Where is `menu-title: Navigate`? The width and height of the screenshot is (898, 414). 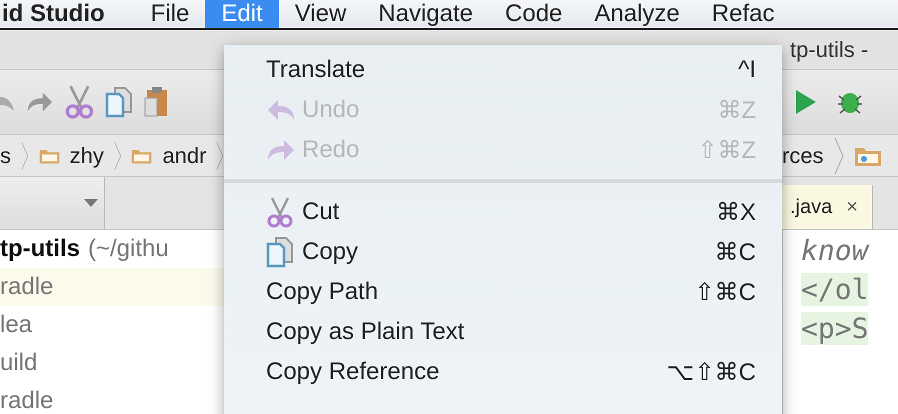
menu-title: Navigate is located at coordinates (426, 14).